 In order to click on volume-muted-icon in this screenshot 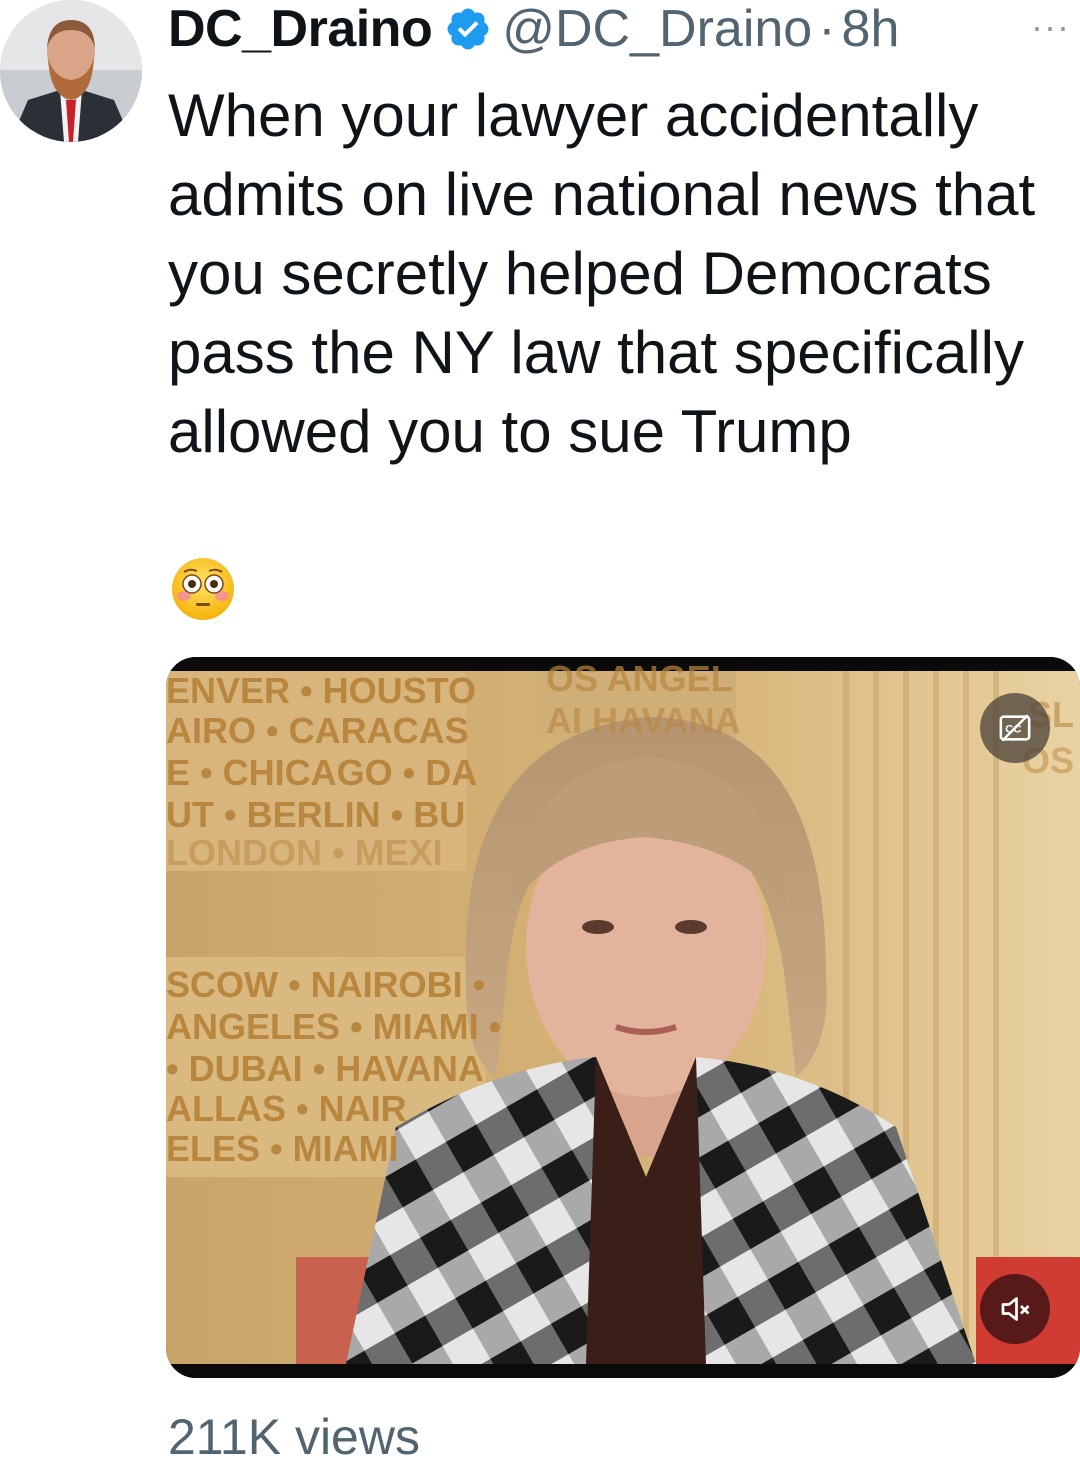, I will do `click(1015, 1309)`.